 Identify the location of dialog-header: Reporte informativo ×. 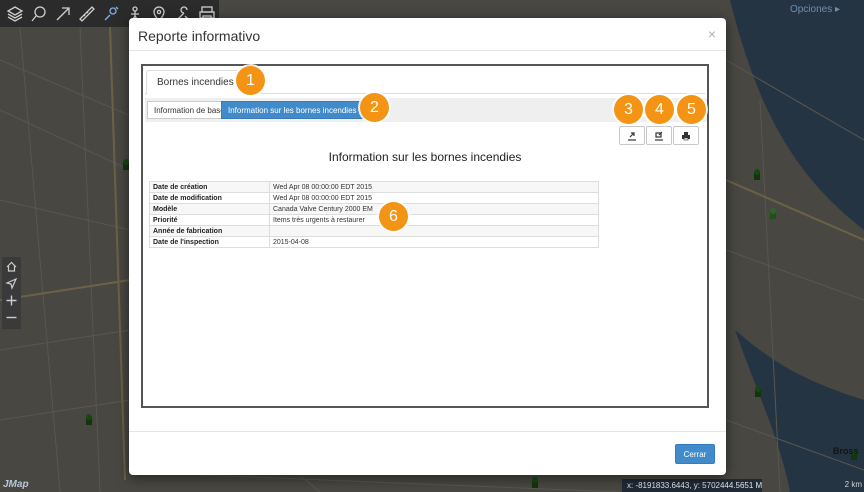
(427, 34).